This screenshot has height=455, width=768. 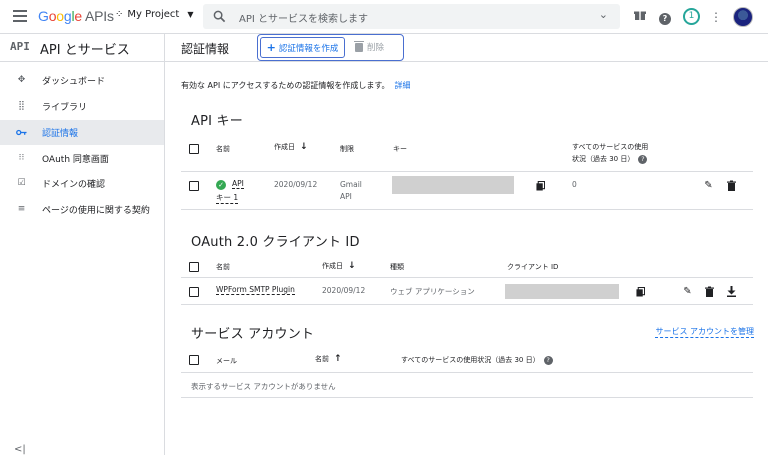 What do you see at coordinates (296, 85) in the screenshot?
I see `intro-text: 有効な API にアクセスするための認証情報を作成します。 詳細` at bounding box center [296, 85].